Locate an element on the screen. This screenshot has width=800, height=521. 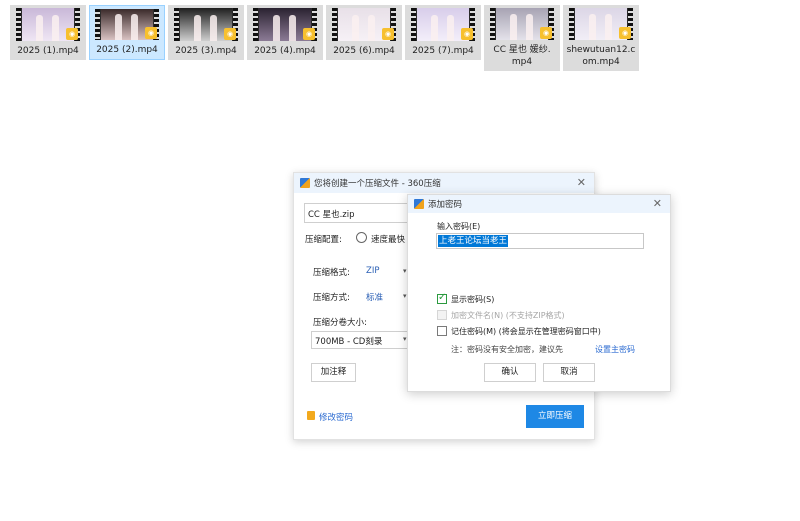
password-input-label: 输入密码(E) is located at coordinates (459, 226).